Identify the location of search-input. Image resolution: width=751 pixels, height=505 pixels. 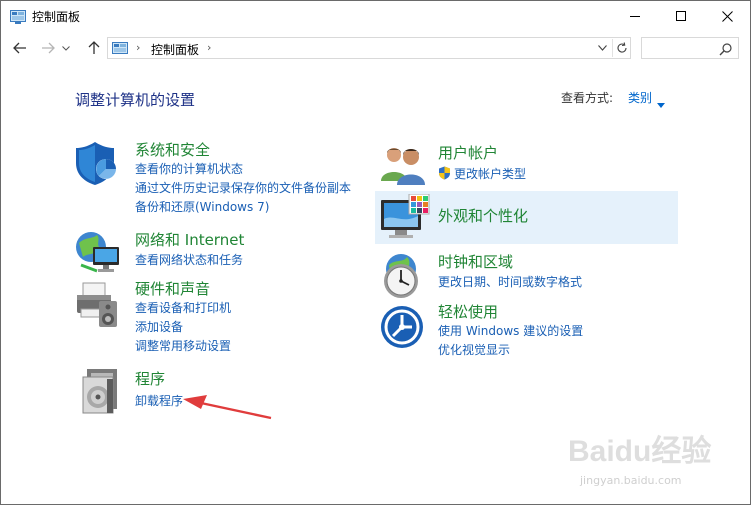
(690, 48).